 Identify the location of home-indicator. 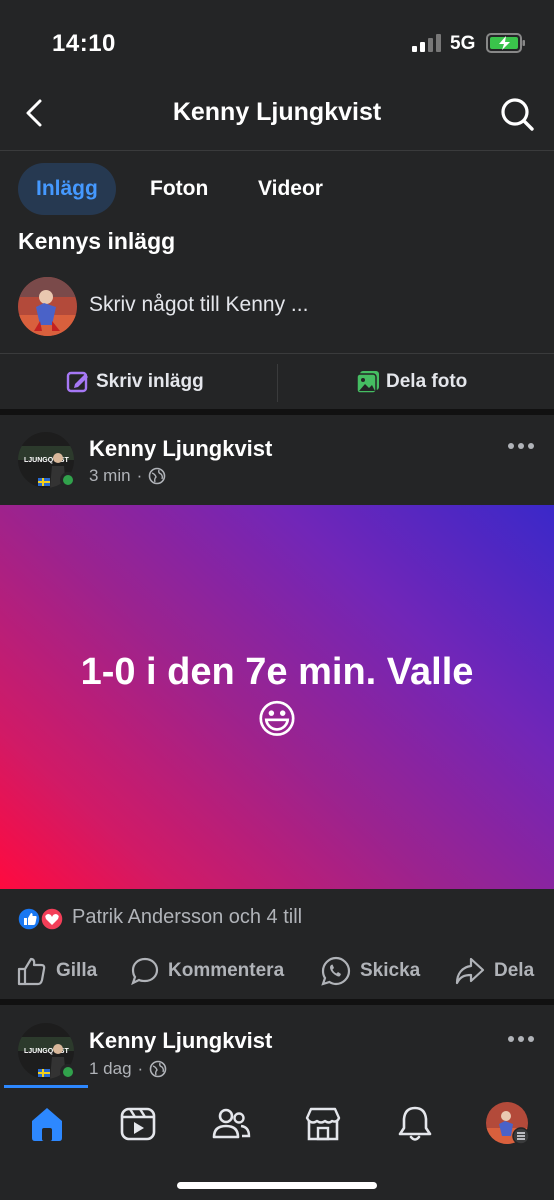
(277, 1185).